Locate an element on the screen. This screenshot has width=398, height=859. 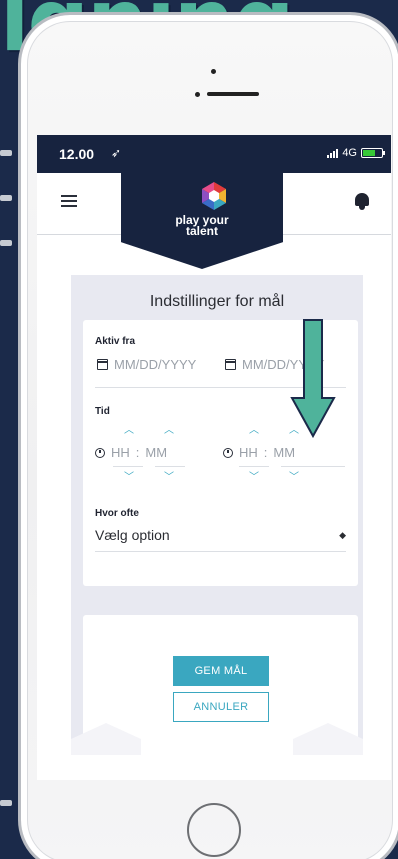
start-date-input: MM/DD/YYYY is located at coordinates (146, 364).